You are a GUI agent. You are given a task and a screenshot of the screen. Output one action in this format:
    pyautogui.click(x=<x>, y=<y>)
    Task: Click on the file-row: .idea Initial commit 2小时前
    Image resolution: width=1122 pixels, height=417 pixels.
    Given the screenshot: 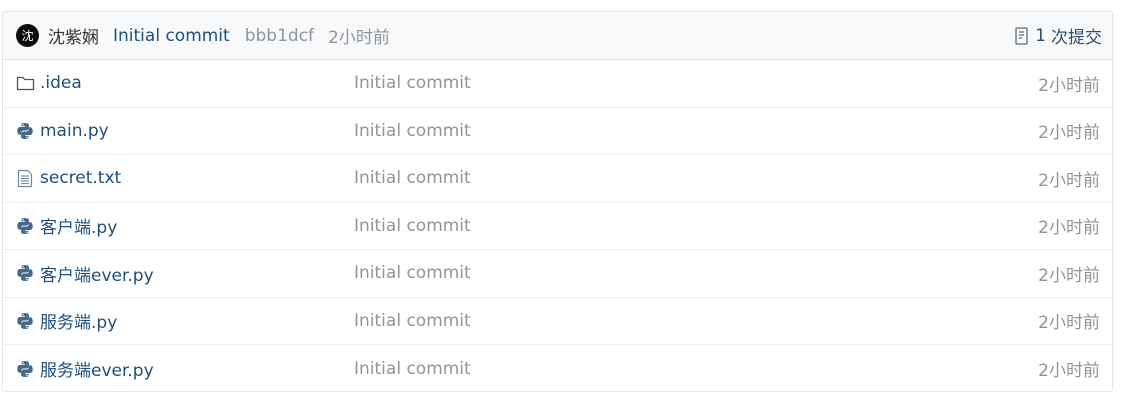 What is the action you would take?
    pyautogui.click(x=557, y=84)
    